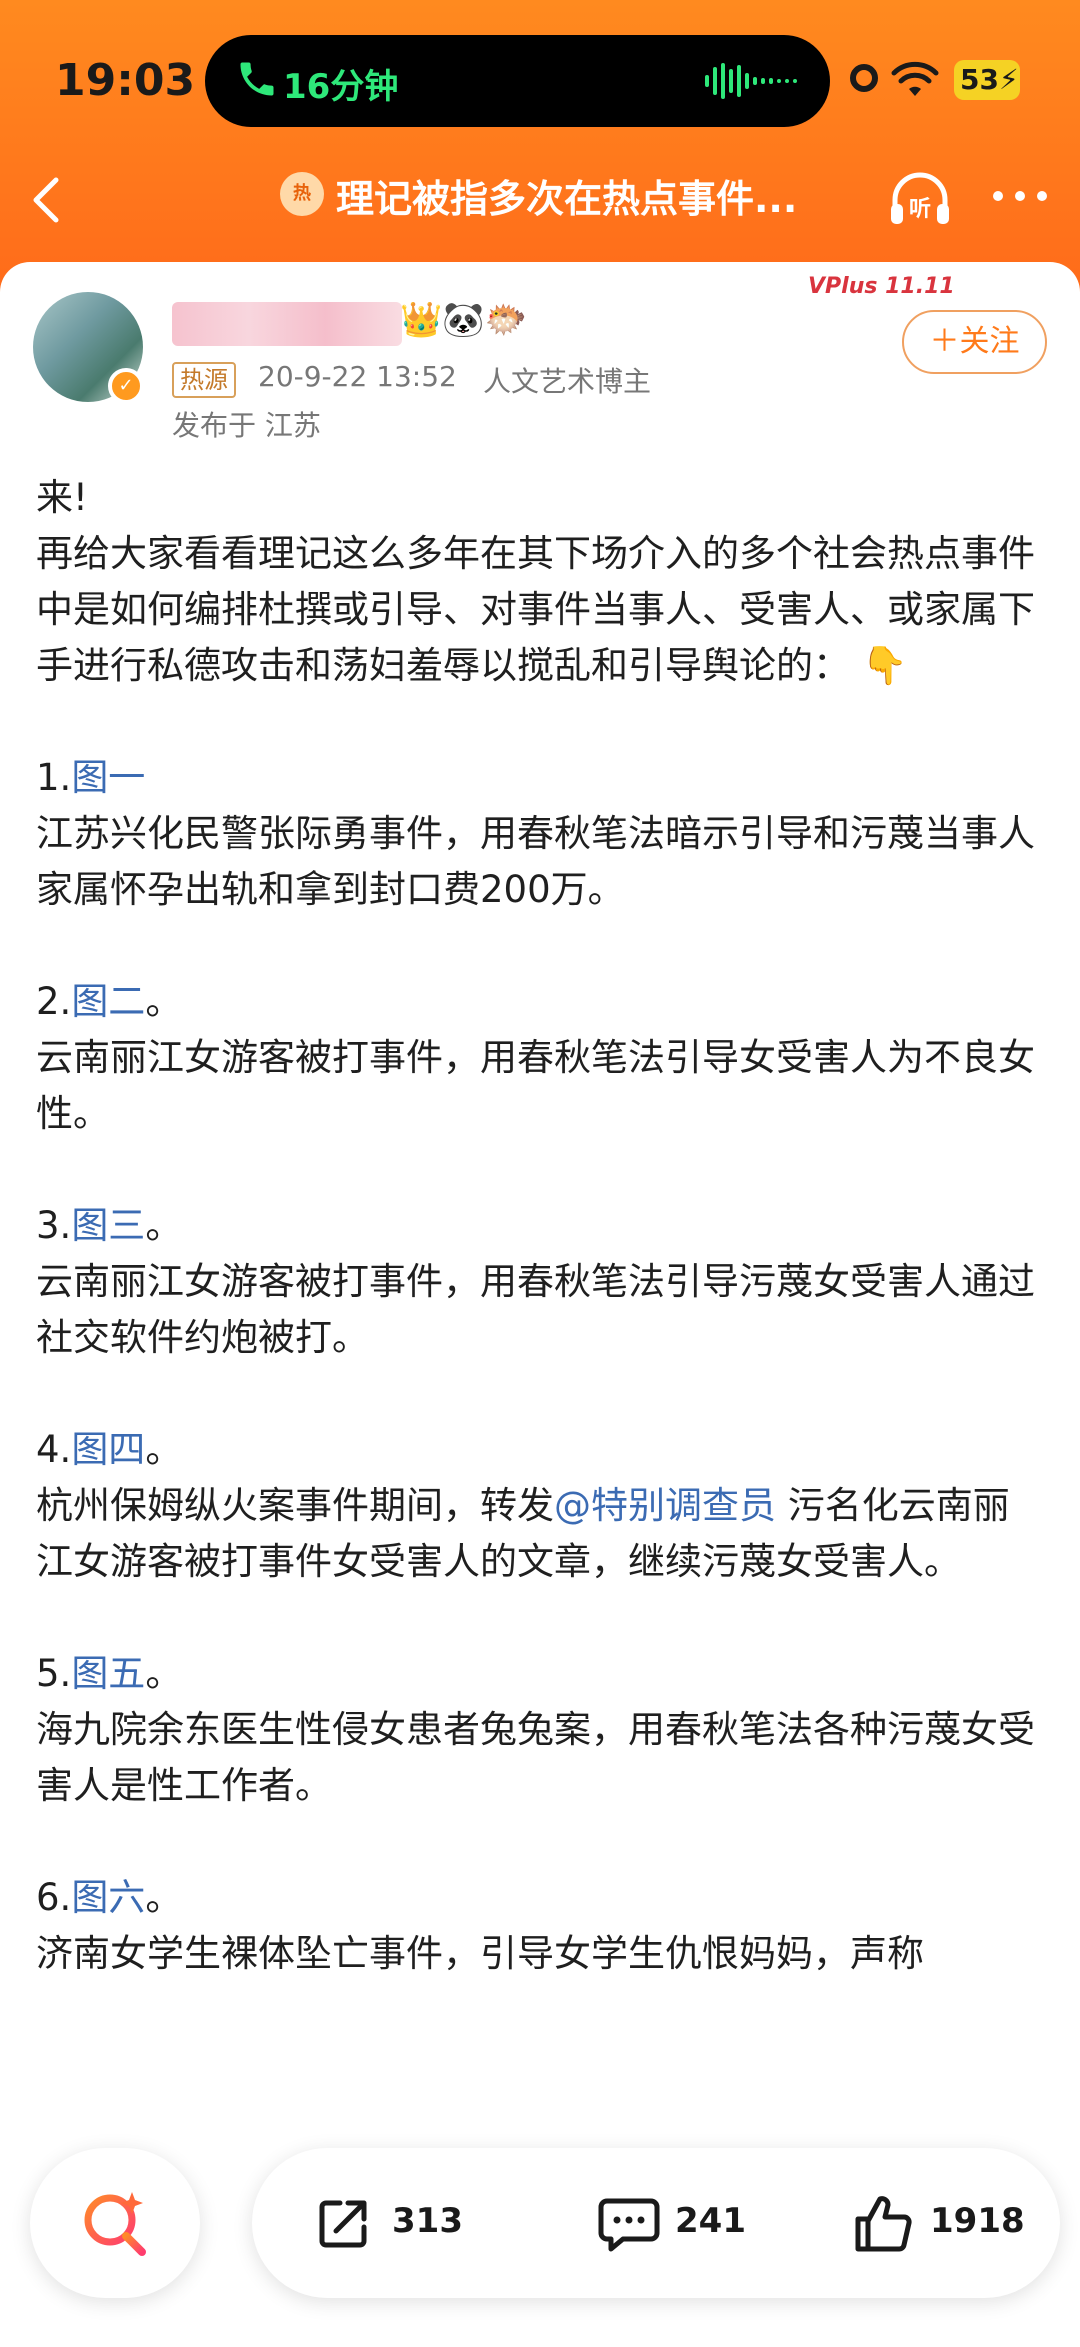 Image resolution: width=1080 pixels, height=2347 pixels. I want to click on chevron-left-icon, so click(47, 200).